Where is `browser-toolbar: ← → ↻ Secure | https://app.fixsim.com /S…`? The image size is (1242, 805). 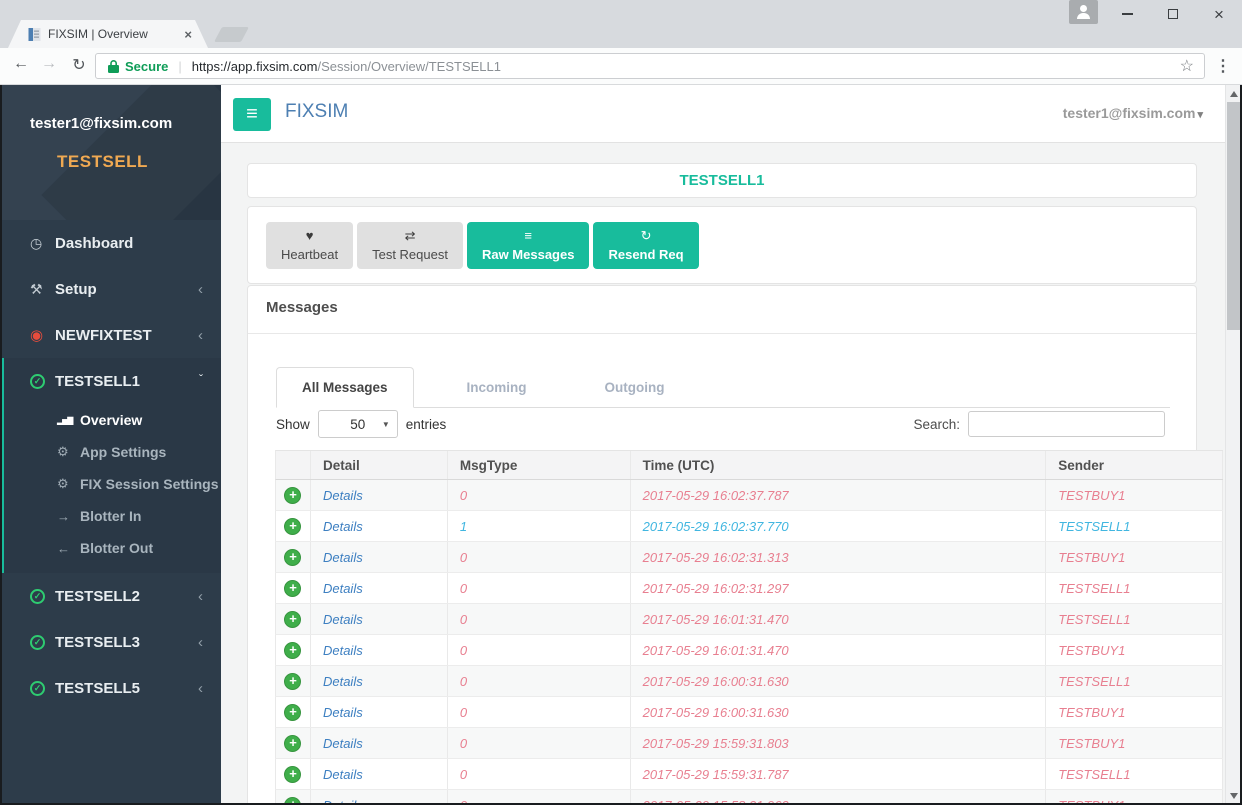
browser-toolbar: ← → ↻ Secure | https://app.fixsim.com /S… is located at coordinates (621, 66).